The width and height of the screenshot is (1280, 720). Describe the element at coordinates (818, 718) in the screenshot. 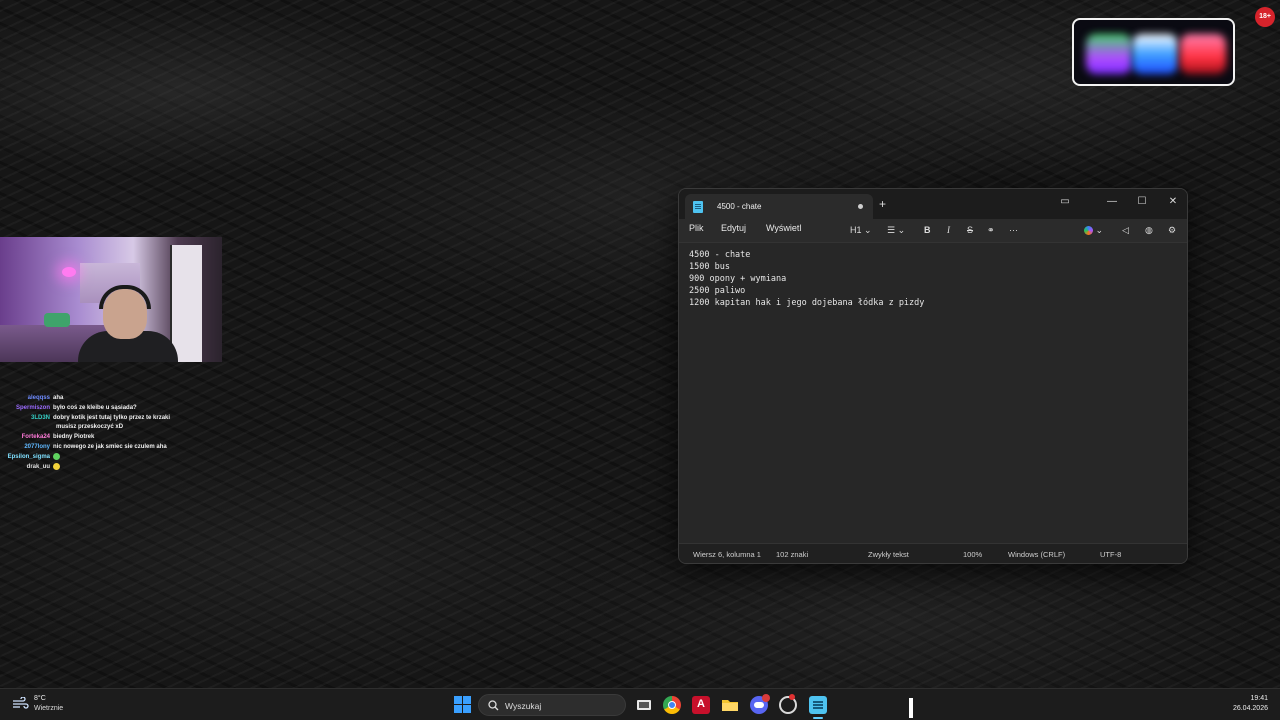

I see `active-app-indicator` at that location.